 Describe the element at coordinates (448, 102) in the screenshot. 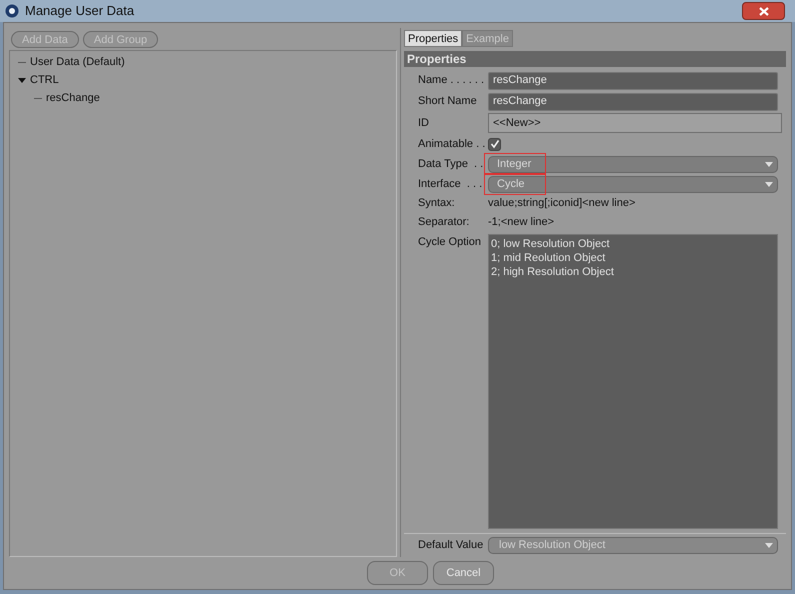

I see `field-label: Short Name` at that location.